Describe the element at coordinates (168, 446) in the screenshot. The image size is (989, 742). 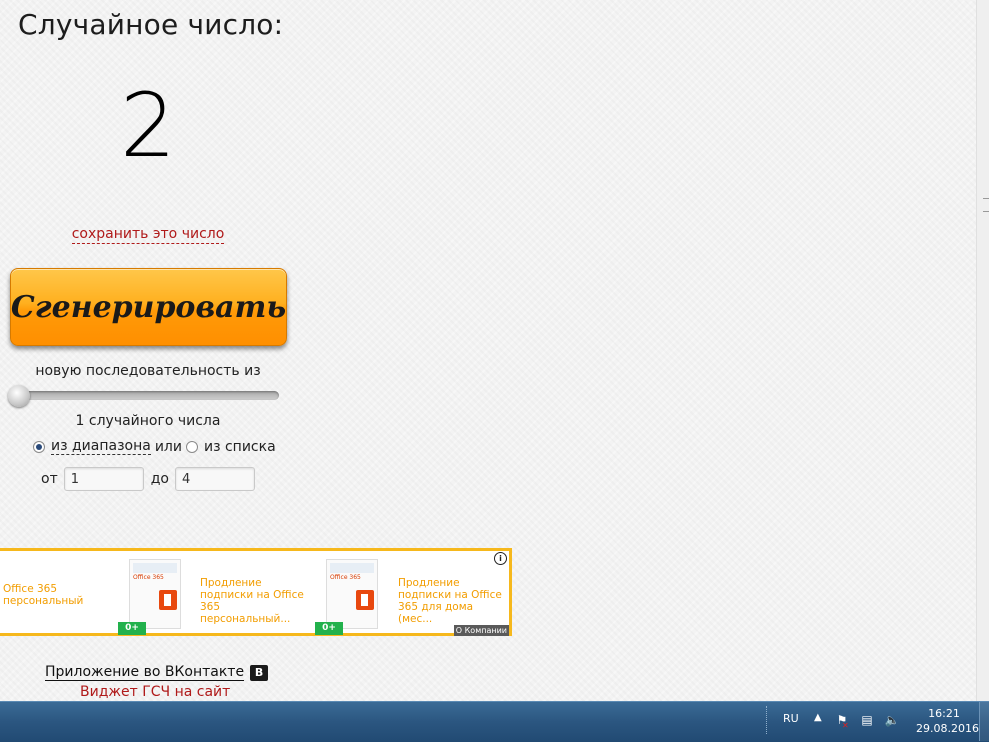
I see `or-label: или` at that location.